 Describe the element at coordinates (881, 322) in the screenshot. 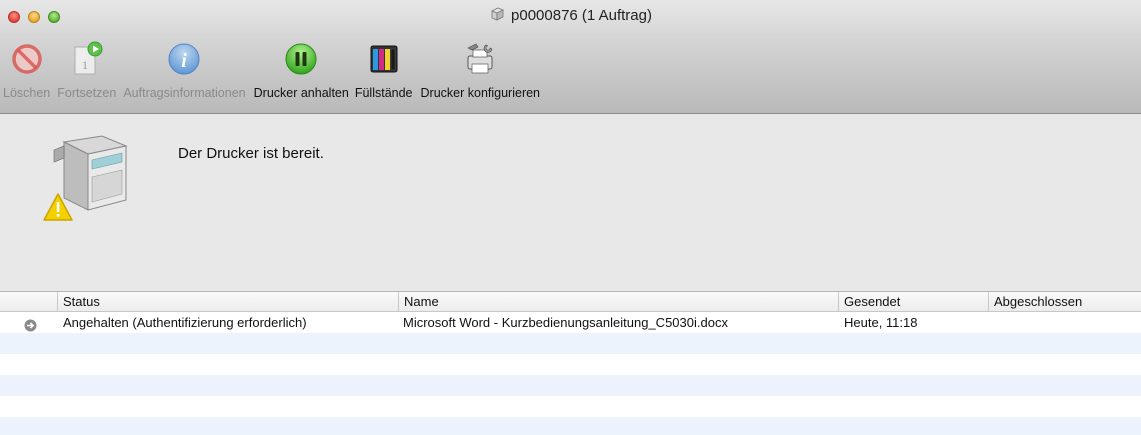

I see `job-sent: Heute, 11:18` at that location.